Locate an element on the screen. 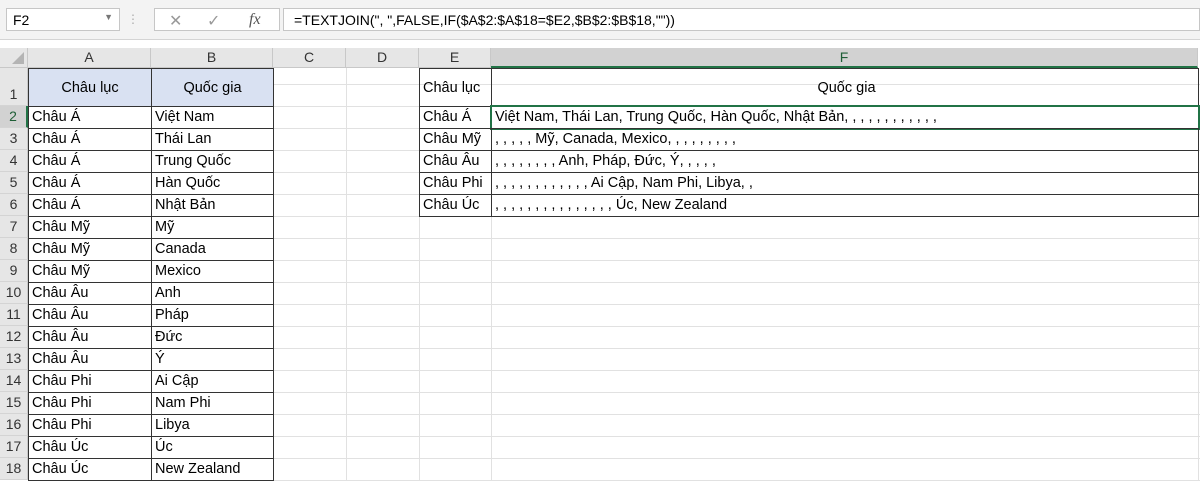 This screenshot has height=481, width=1200. table1-cell: New Zealand is located at coordinates (212, 469).